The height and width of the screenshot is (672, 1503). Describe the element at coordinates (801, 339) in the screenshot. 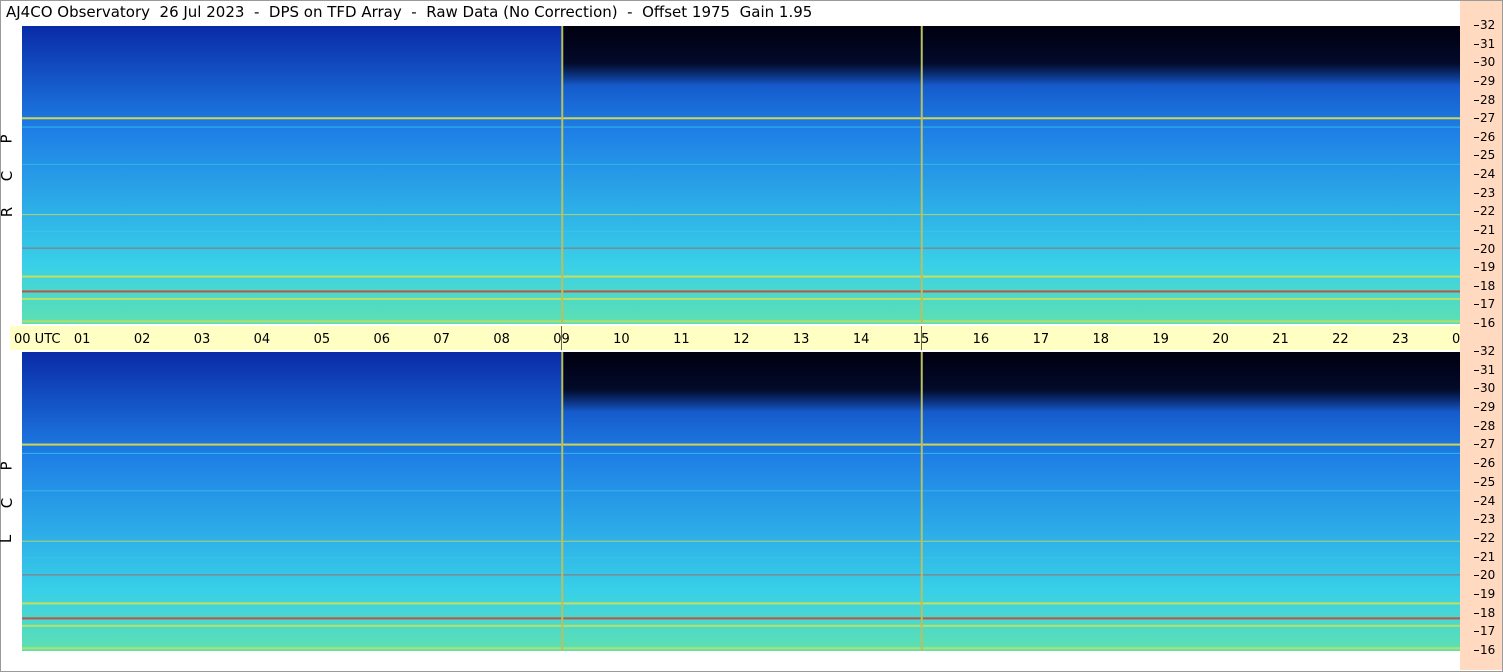

I see `x-tick-label: 13` at that location.